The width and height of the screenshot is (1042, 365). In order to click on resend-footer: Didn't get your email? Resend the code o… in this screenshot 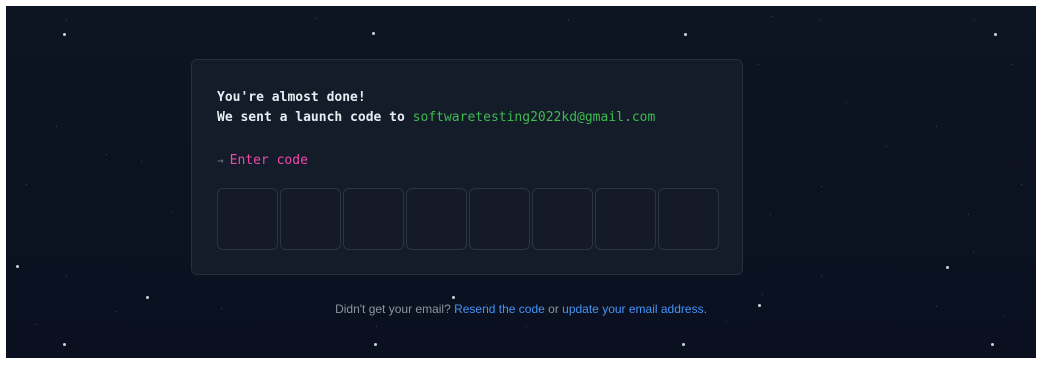, I will do `click(521, 309)`.